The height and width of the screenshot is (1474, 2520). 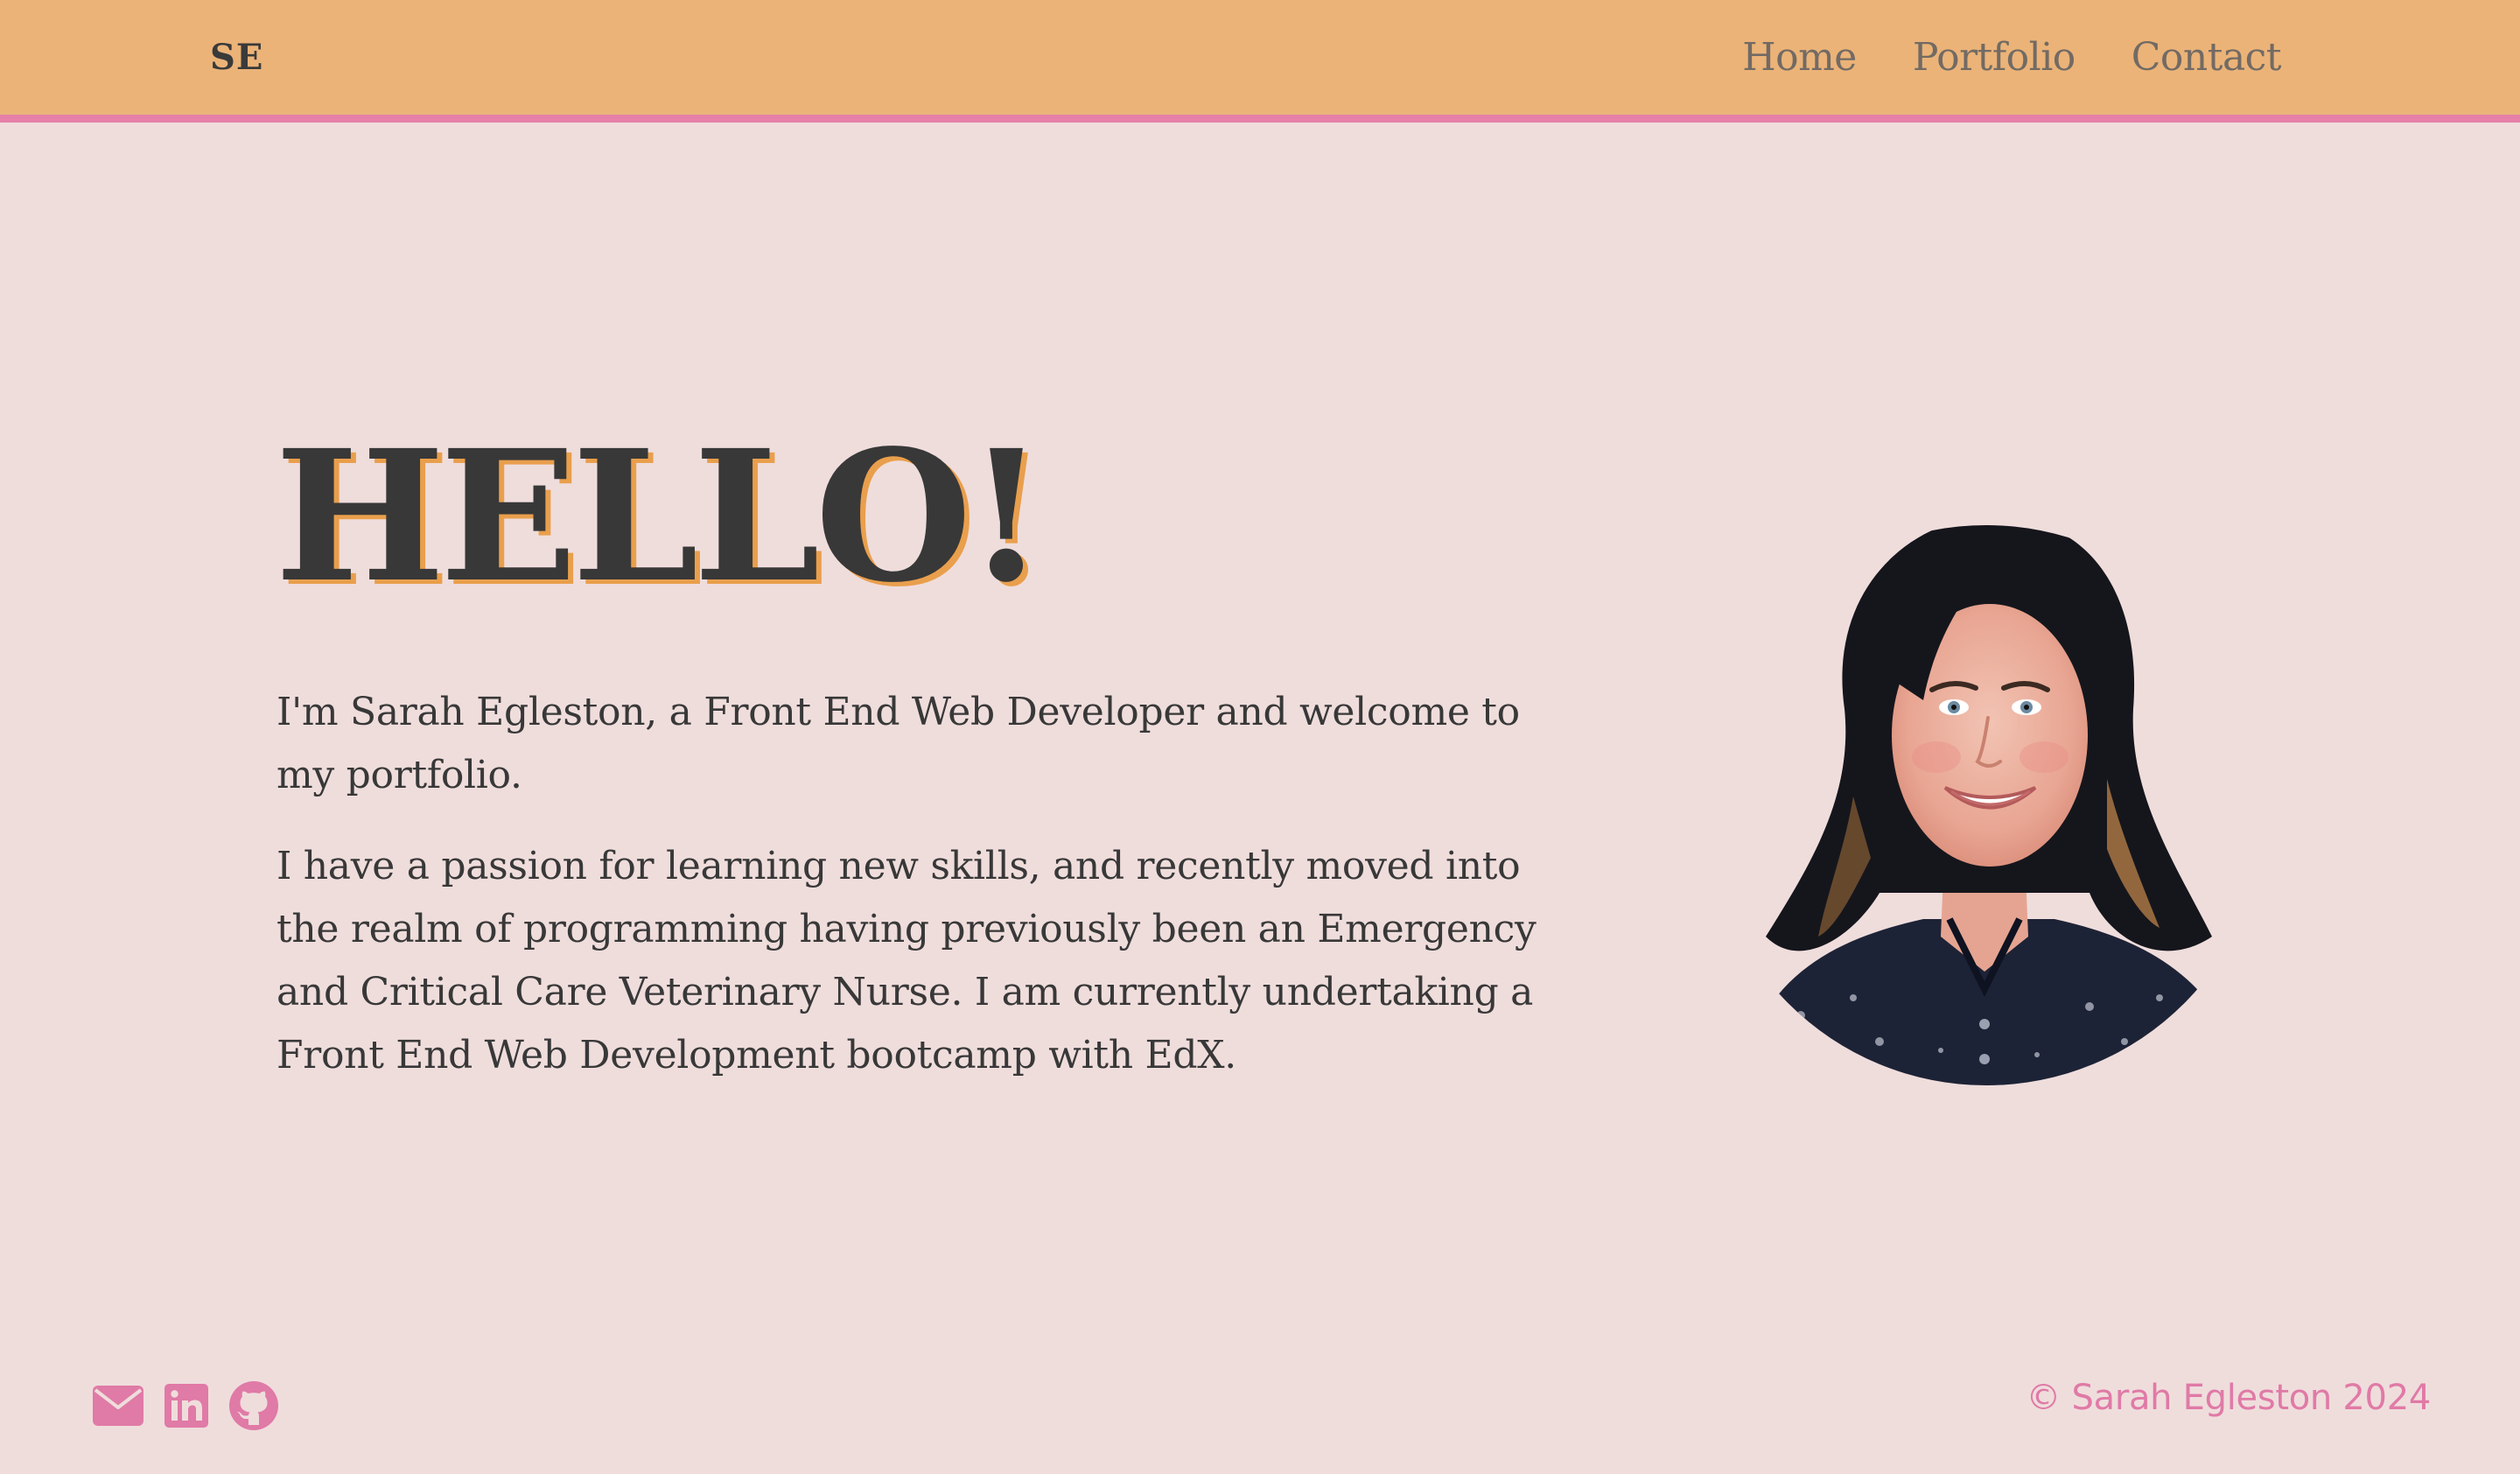 What do you see at coordinates (236, 57) in the screenshot?
I see `brand-logo: SE` at bounding box center [236, 57].